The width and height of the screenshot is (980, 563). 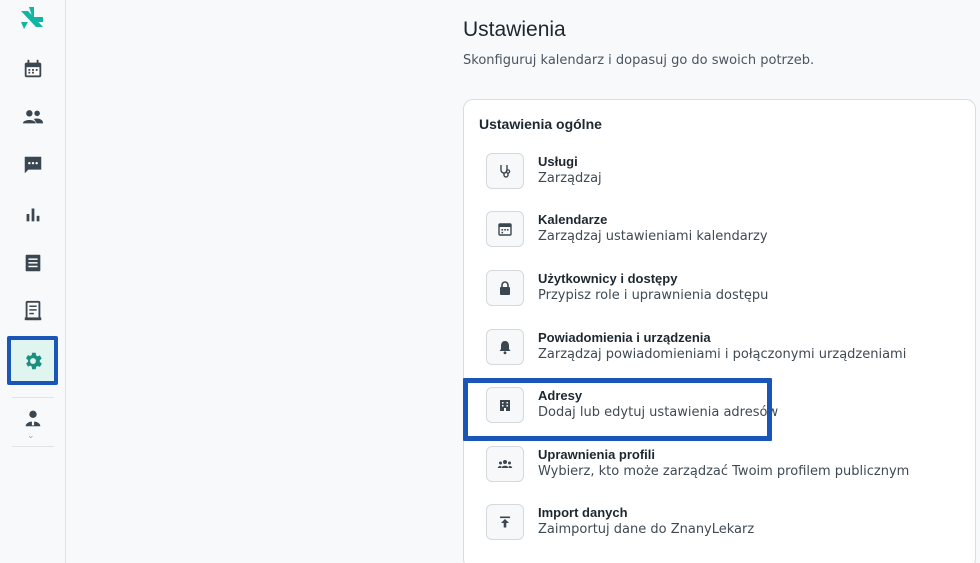 I want to click on sidebar-divider-bottom, so click(x=33, y=446).